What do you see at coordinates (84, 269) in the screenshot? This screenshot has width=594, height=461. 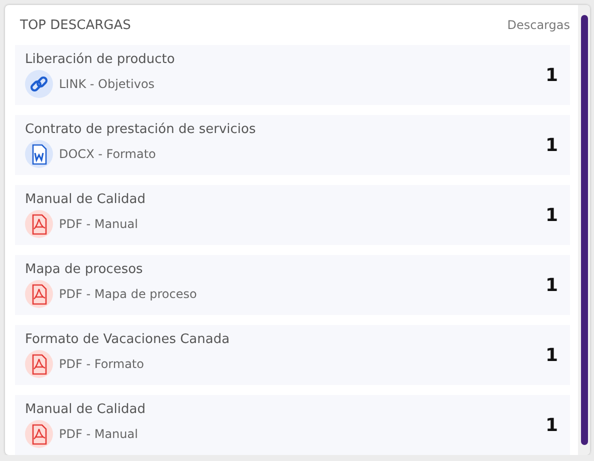 I see `document-title: Mapa de procesos` at bounding box center [84, 269].